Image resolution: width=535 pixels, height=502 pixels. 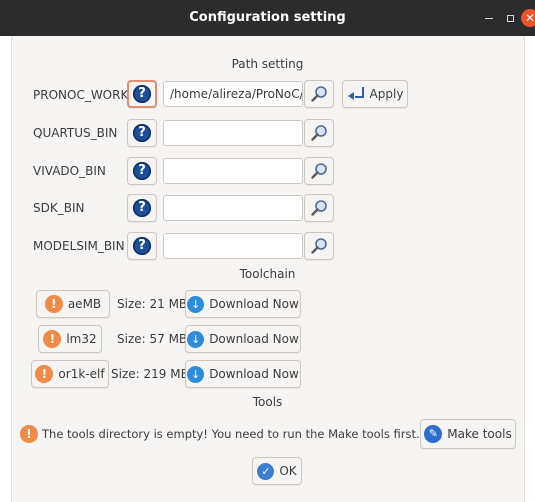 I want to click on close-button: ✕, so click(x=528, y=18).